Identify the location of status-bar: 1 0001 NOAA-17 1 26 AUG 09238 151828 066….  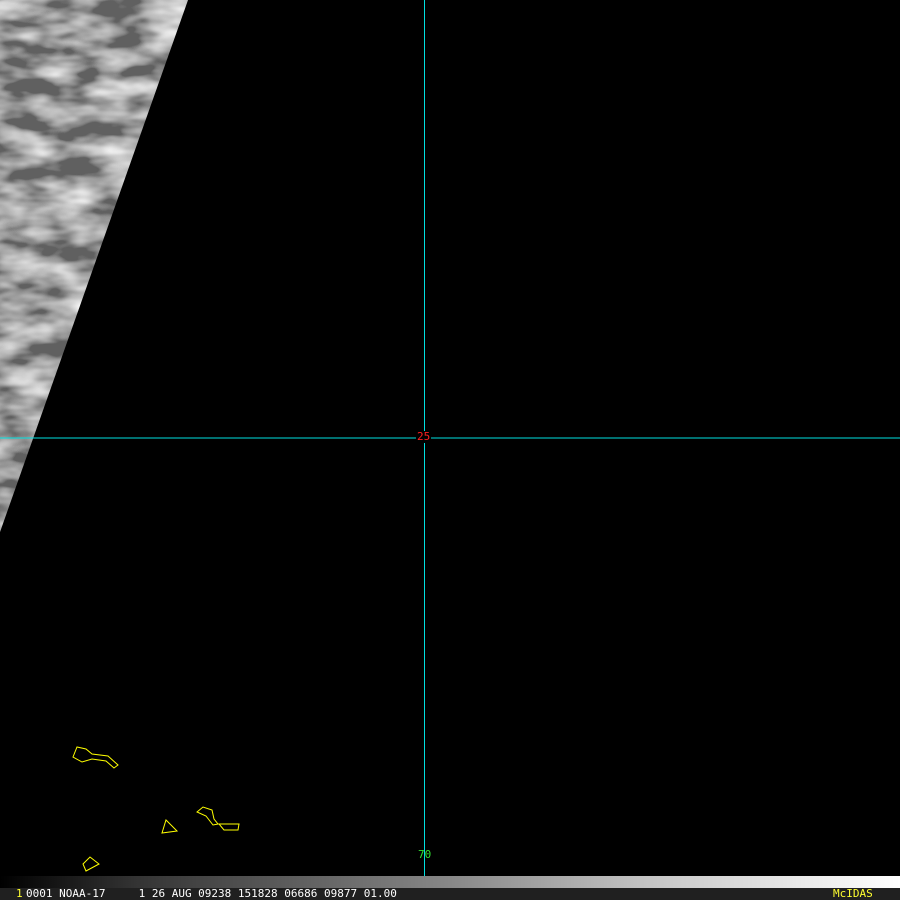
(450, 894).